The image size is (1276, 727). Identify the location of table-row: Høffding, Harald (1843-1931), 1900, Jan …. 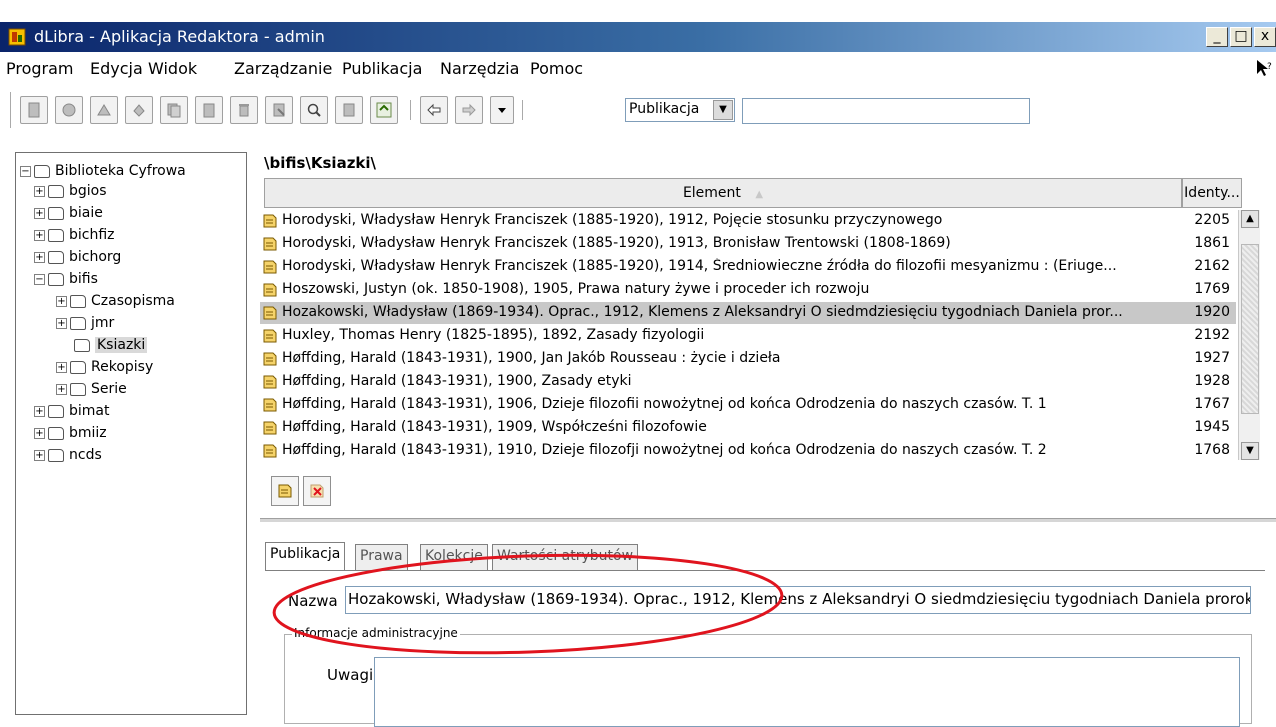
(748, 359).